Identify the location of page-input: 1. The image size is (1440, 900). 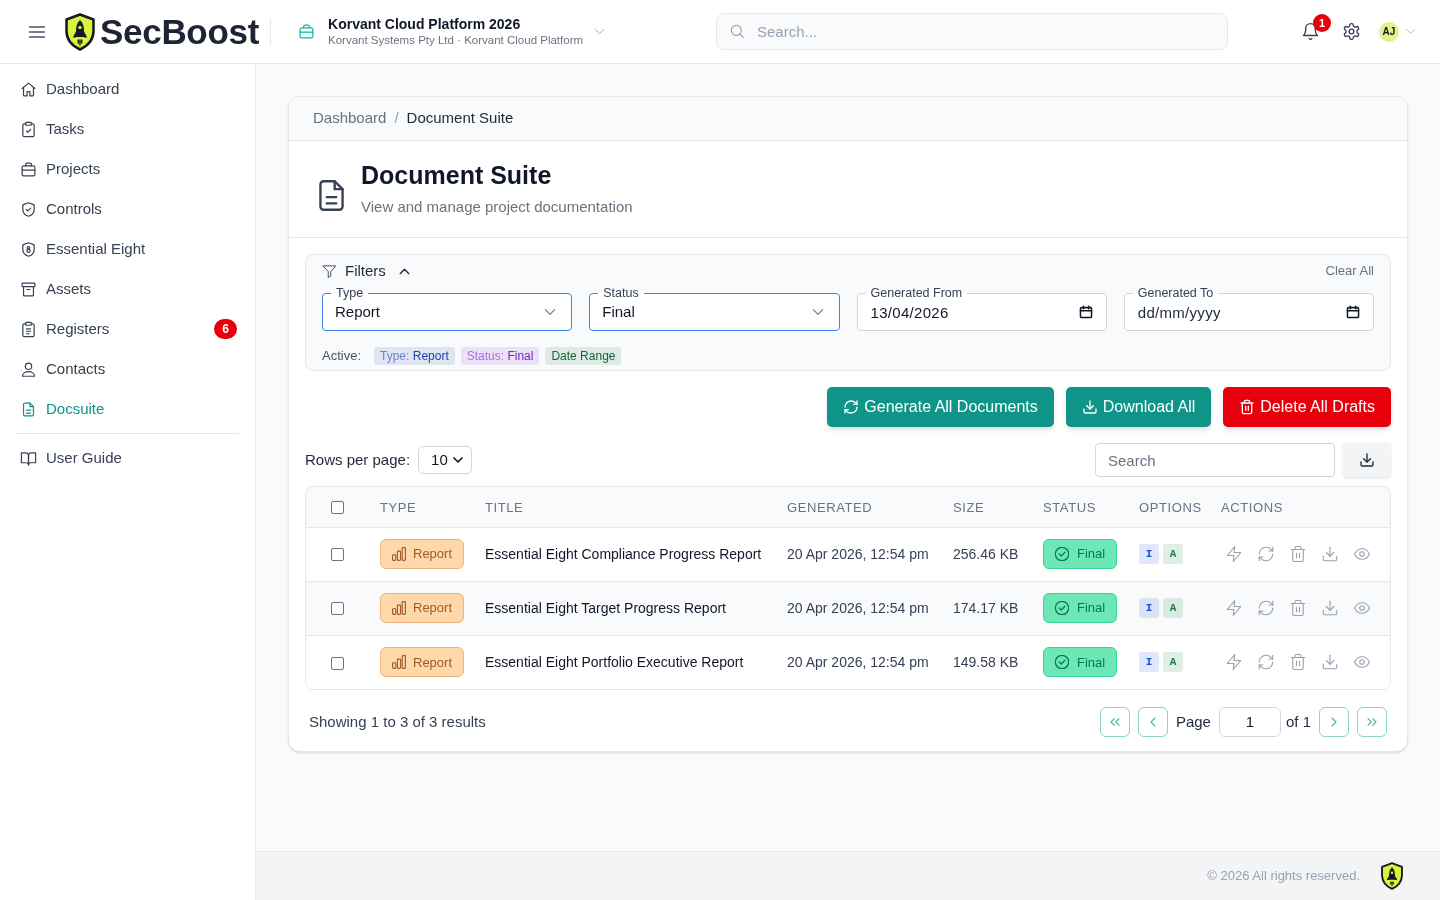
(1249, 722).